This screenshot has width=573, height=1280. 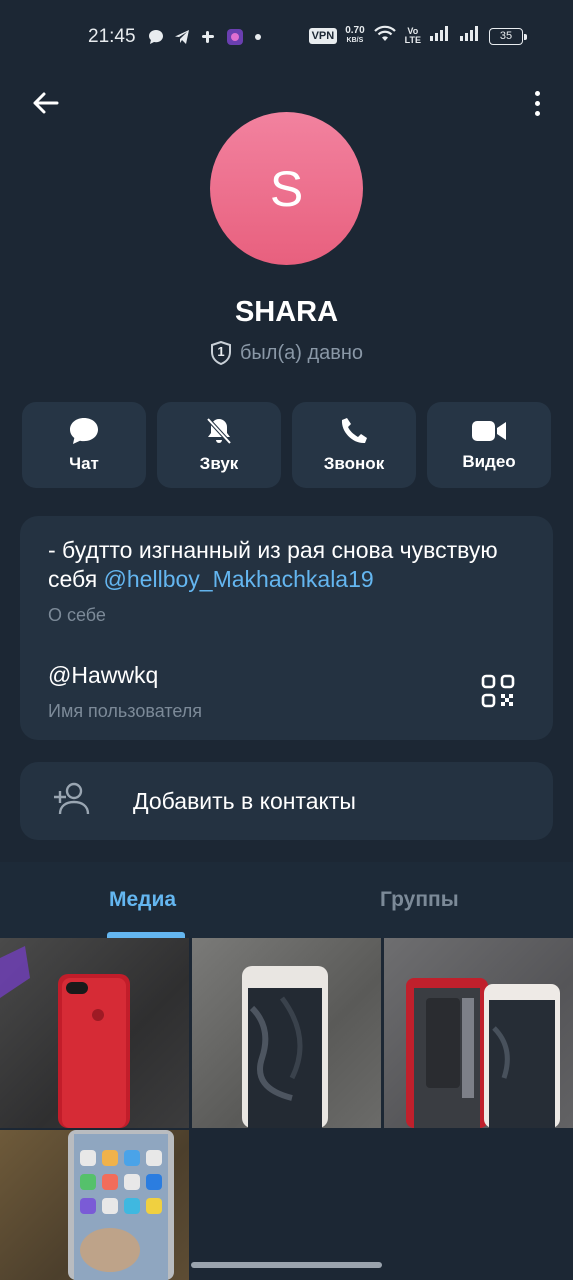 What do you see at coordinates (440, 36) in the screenshot?
I see `signal-icon` at bounding box center [440, 36].